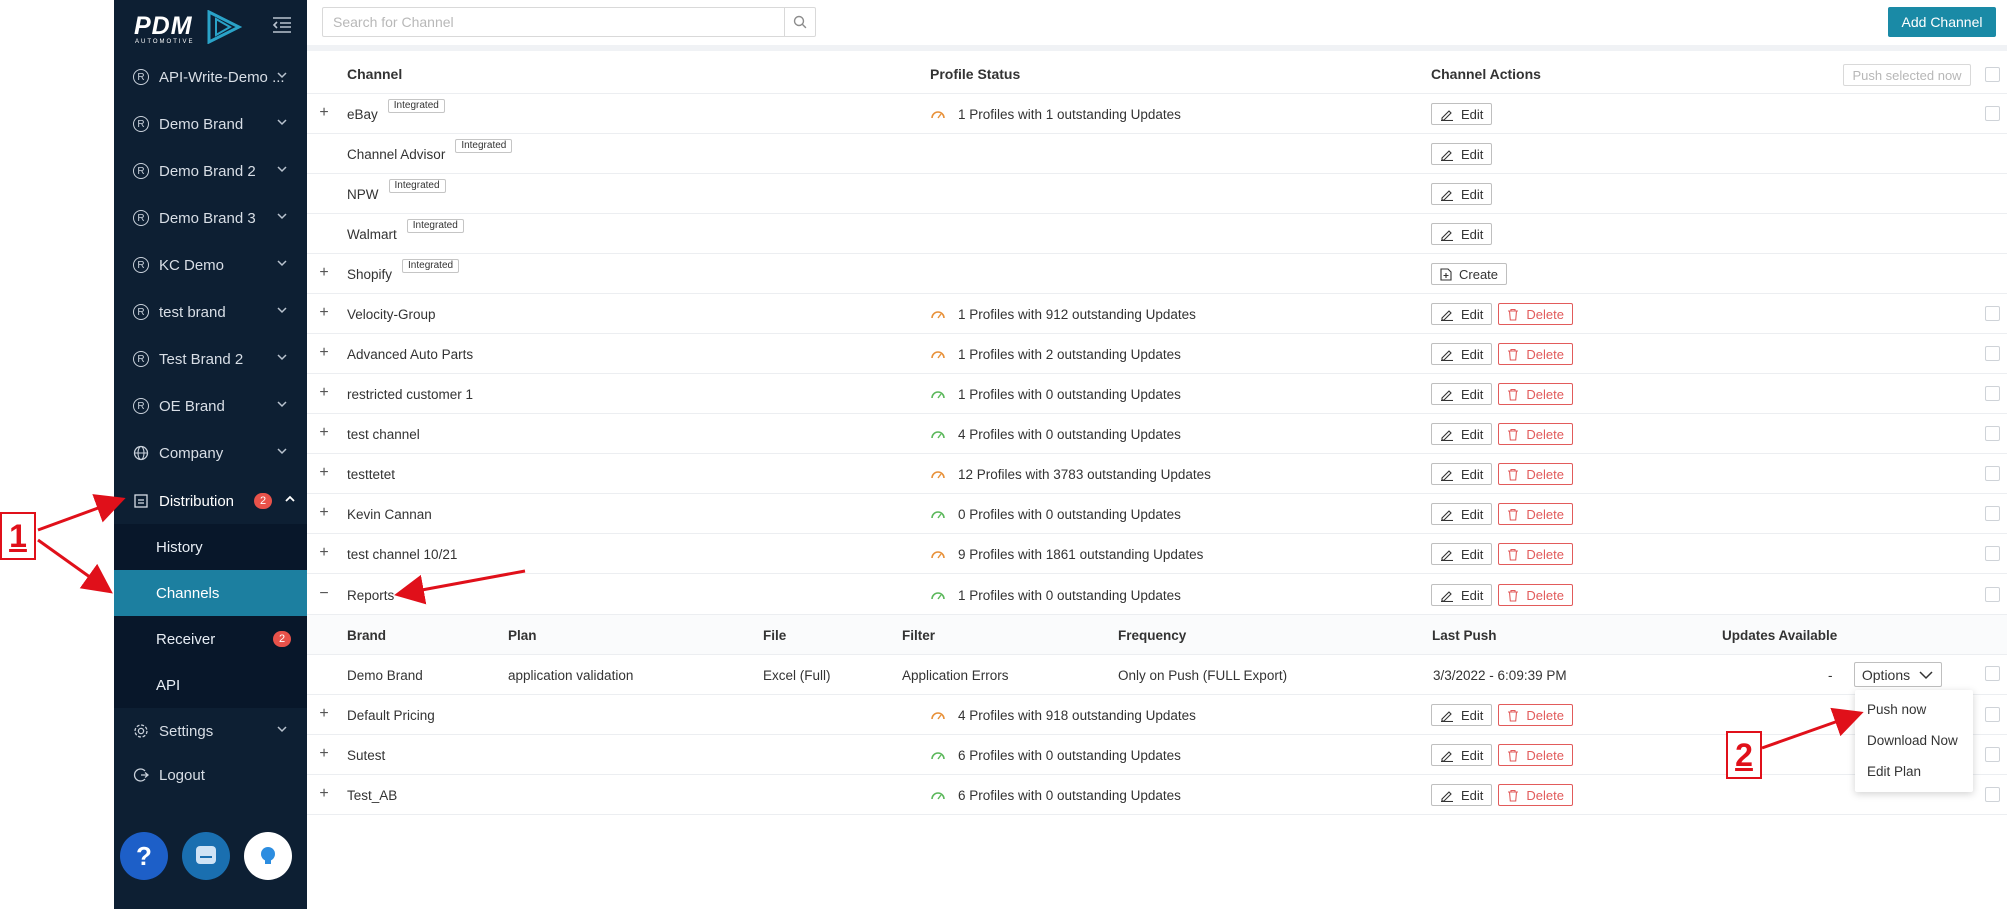 This screenshot has width=2007, height=909. What do you see at coordinates (460, 587) in the screenshot?
I see `arrow-to-reports` at bounding box center [460, 587].